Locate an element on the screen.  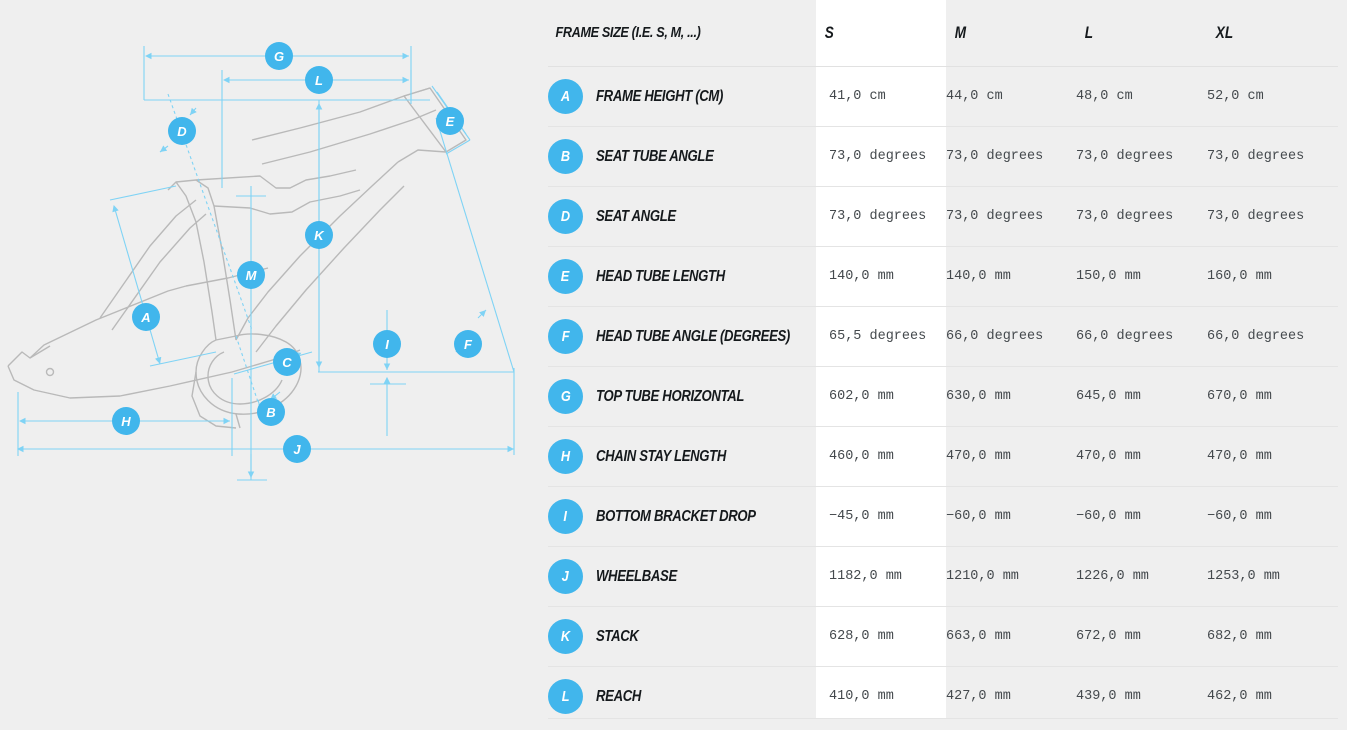
row-code-badge: A is located at coordinates (565, 96).